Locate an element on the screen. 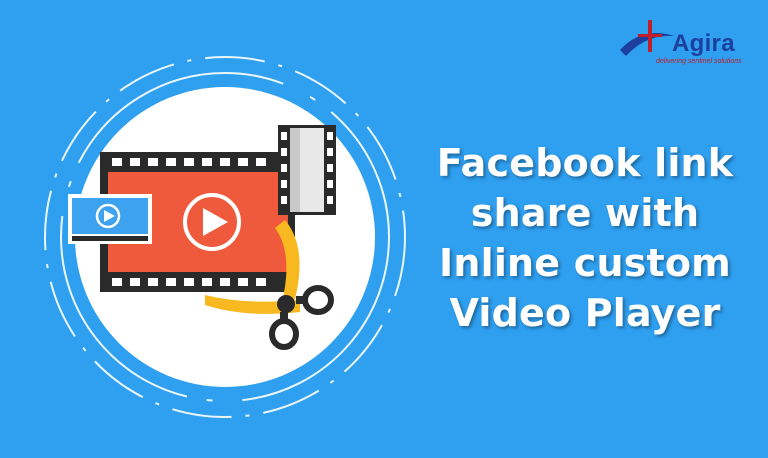  brand-tagline: delivering sentinel solutions is located at coordinates (699, 61).